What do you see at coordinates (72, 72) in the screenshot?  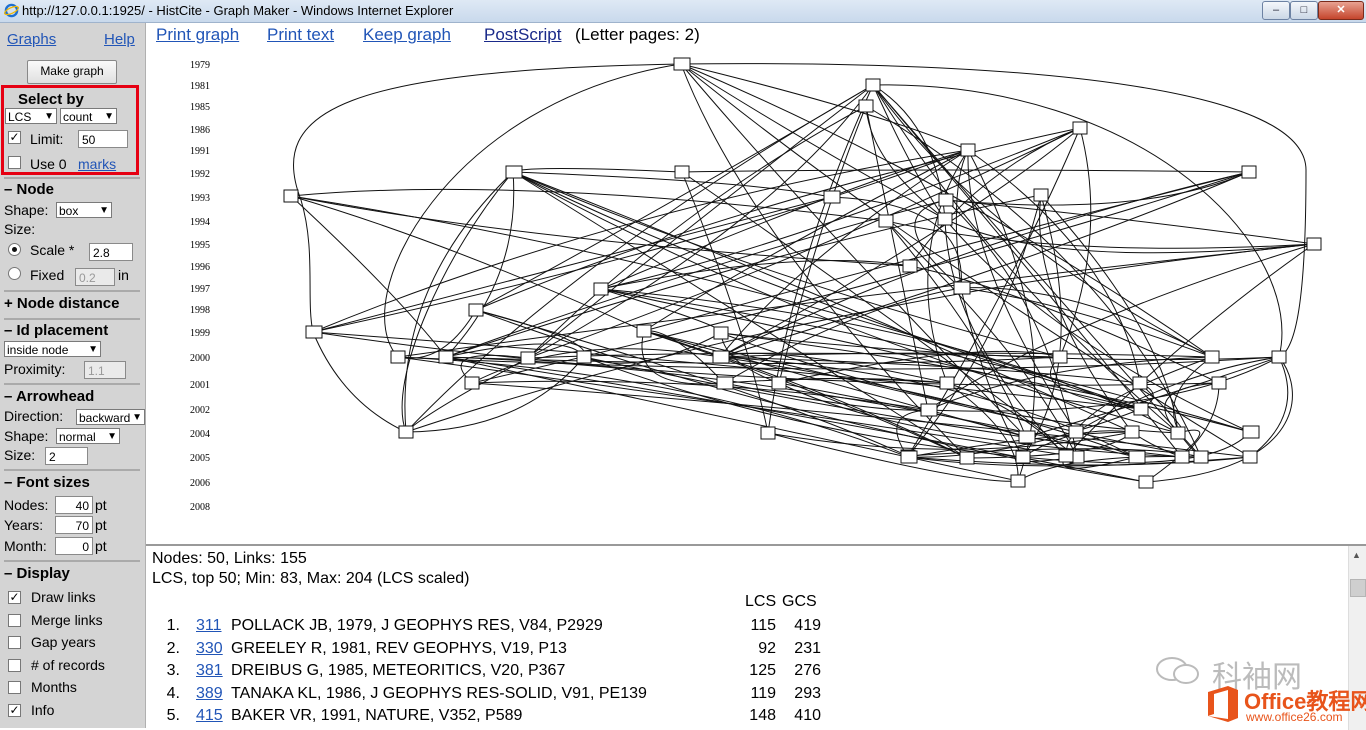 I see `make-graph-button: Make graph` at bounding box center [72, 72].